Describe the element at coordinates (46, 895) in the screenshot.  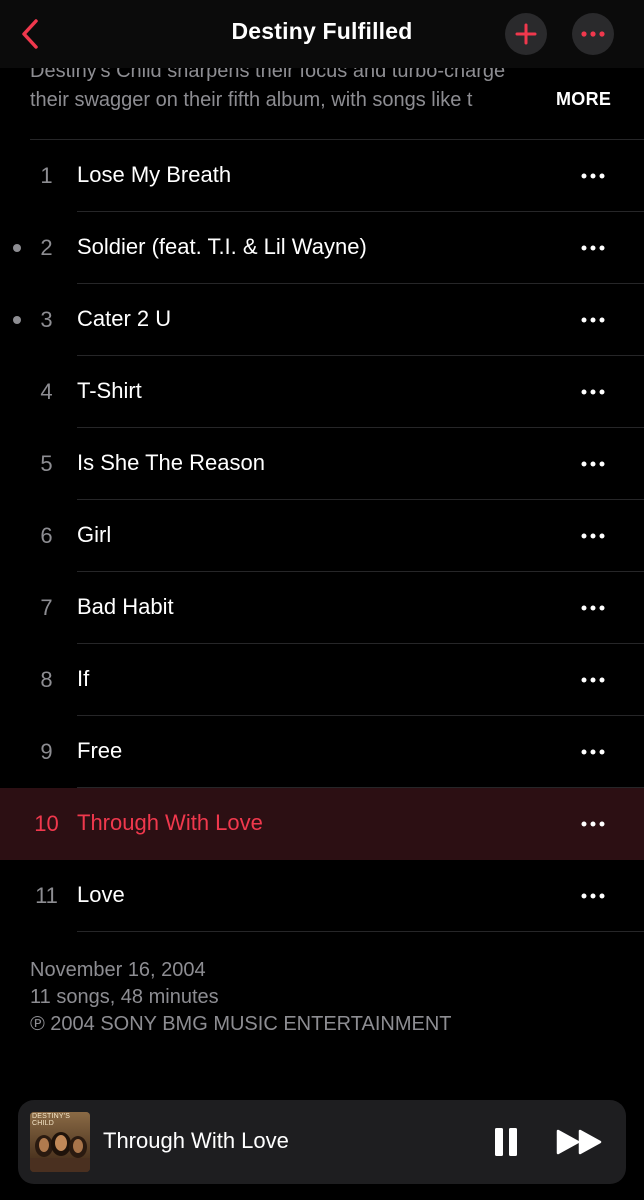
I see `track-number: 11` at that location.